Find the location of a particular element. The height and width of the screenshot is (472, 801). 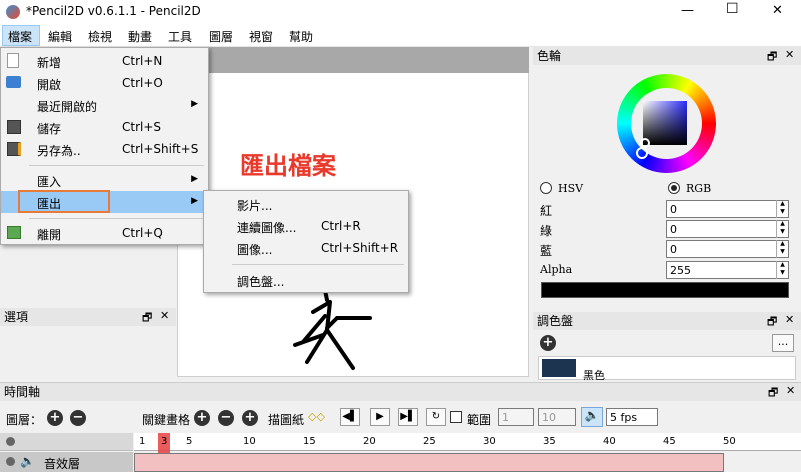

palette-color-swatch is located at coordinates (559, 368).